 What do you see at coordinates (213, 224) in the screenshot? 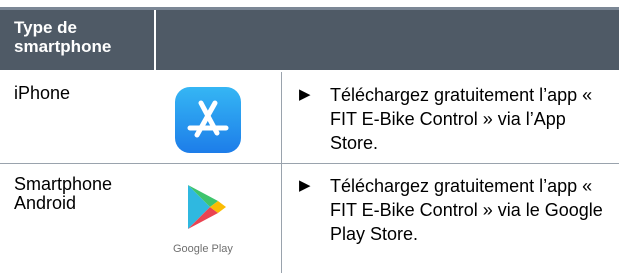
I see `google-play-icon: Google Play` at bounding box center [213, 224].